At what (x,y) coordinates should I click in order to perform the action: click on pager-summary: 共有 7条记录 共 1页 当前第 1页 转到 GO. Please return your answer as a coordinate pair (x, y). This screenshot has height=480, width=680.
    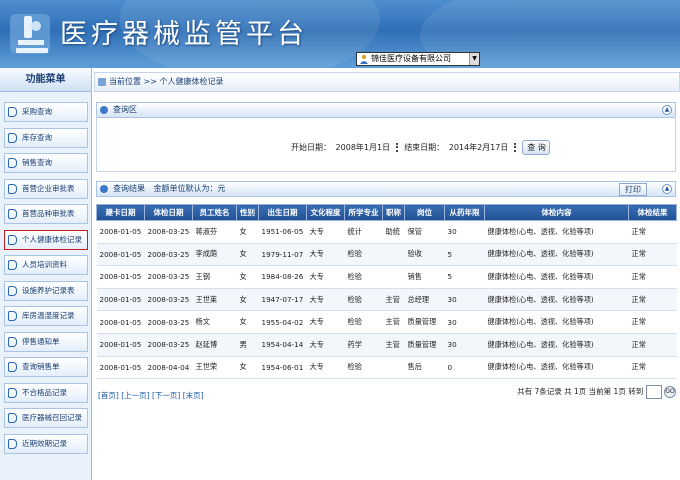
    Looking at the image, I should click on (596, 392).